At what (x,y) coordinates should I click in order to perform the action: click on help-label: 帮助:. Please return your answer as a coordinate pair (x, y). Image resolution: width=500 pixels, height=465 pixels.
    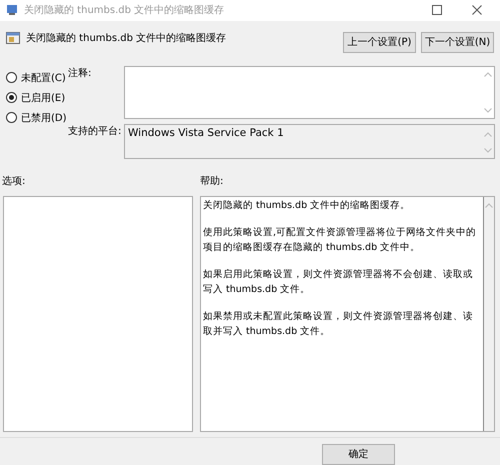
    Looking at the image, I should click on (212, 181).